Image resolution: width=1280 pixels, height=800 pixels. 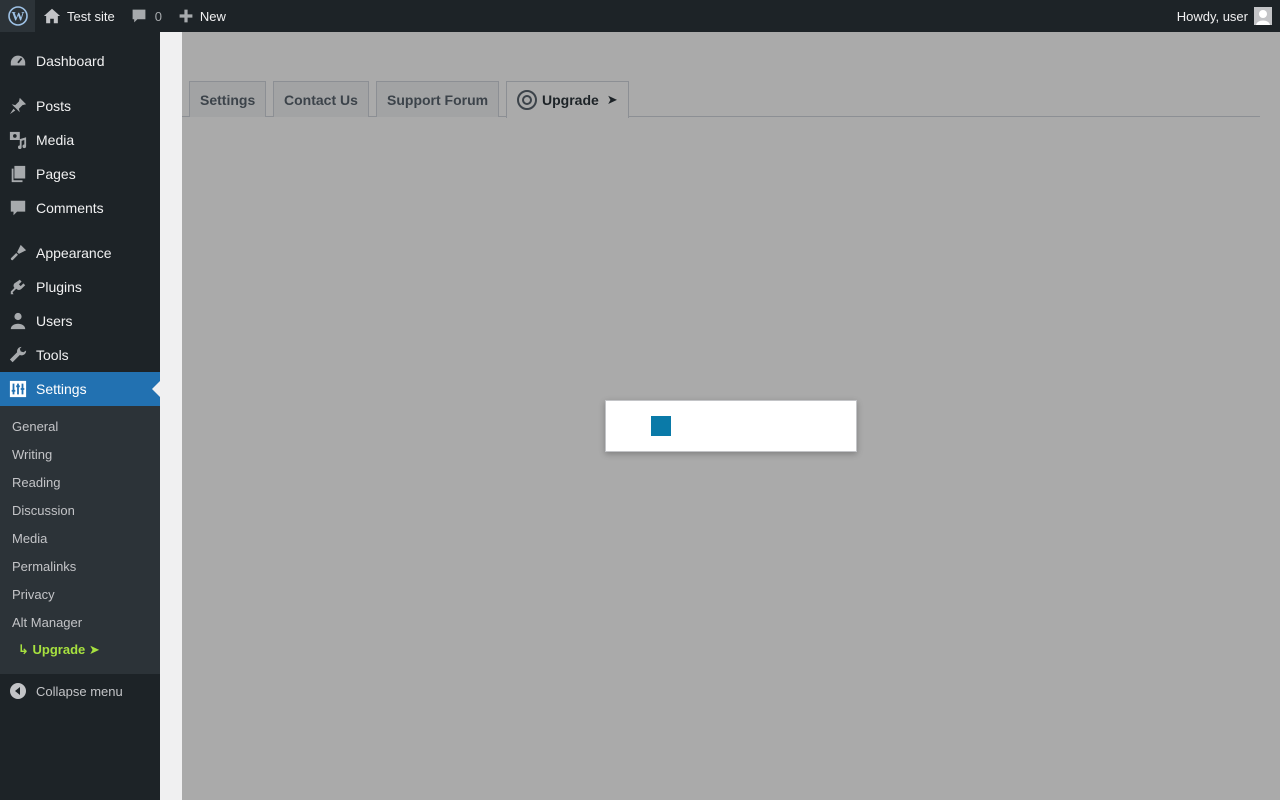 What do you see at coordinates (18, 61) in the screenshot?
I see `dashboard-icon` at bounding box center [18, 61].